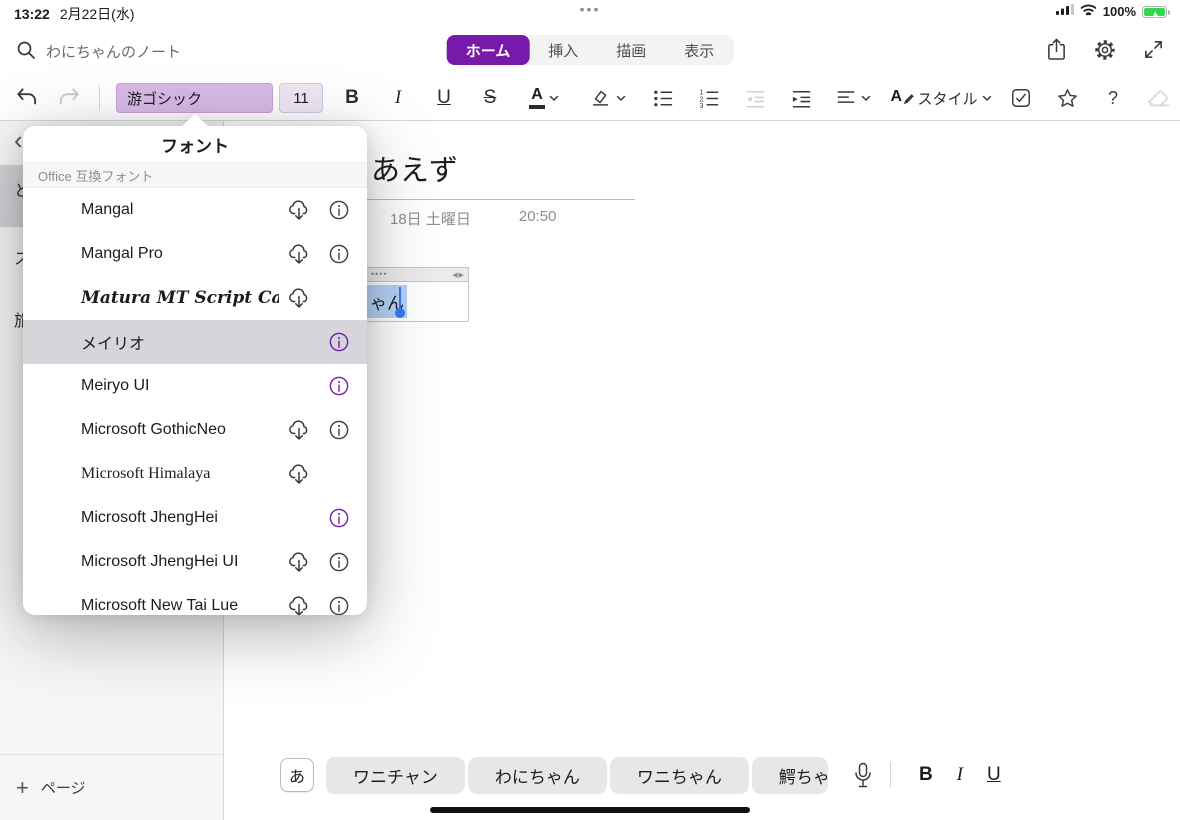  Describe the element at coordinates (490, 98) in the screenshot. I see `strikethrough-button: S` at that location.